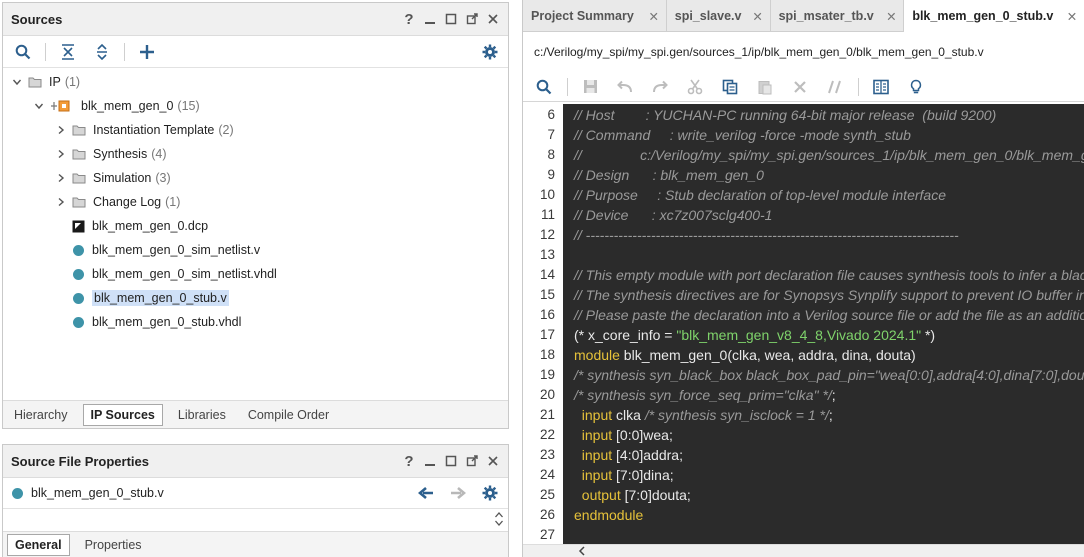 The width and height of the screenshot is (1084, 557). I want to click on editor-toolbar, so click(803, 87).